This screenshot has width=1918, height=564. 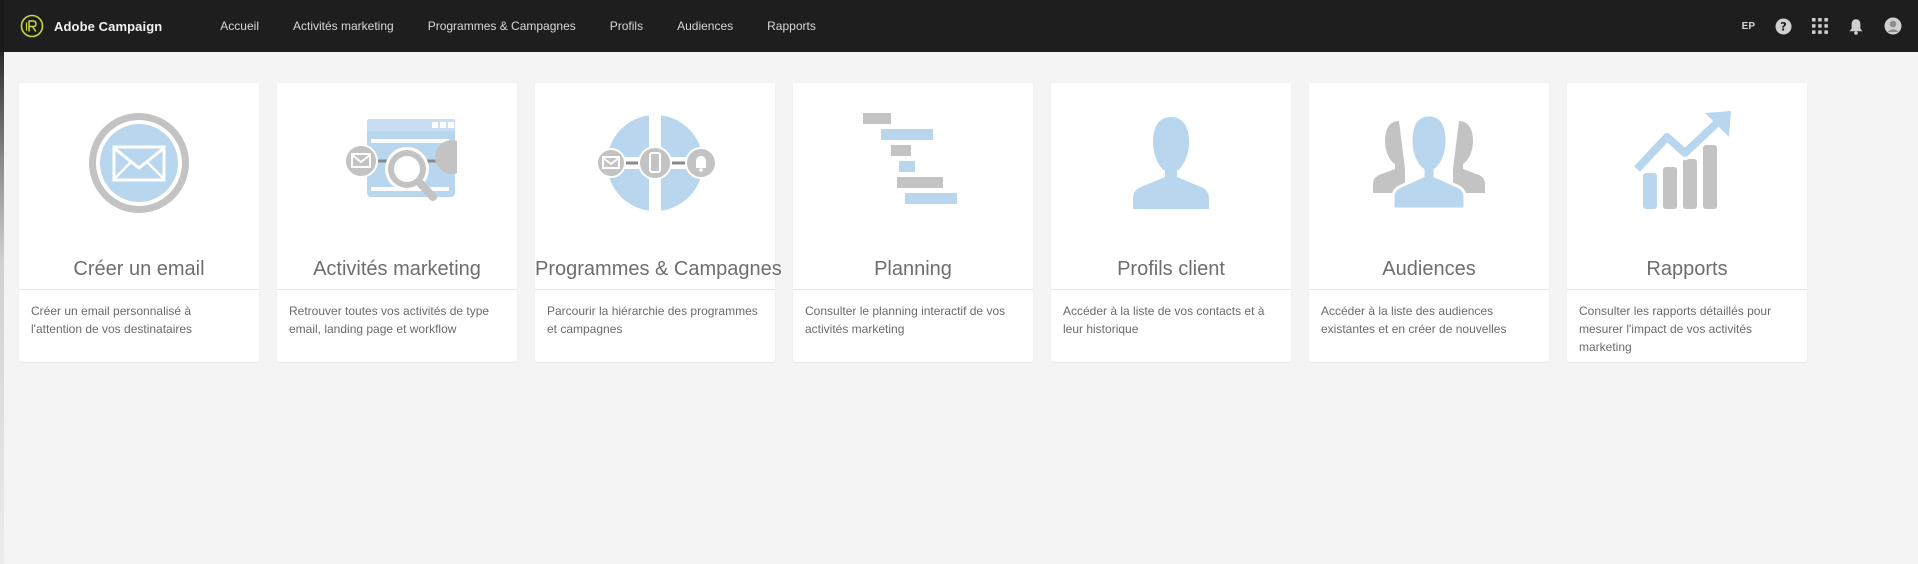 I want to click on avatar-icon, so click(x=1893, y=26).